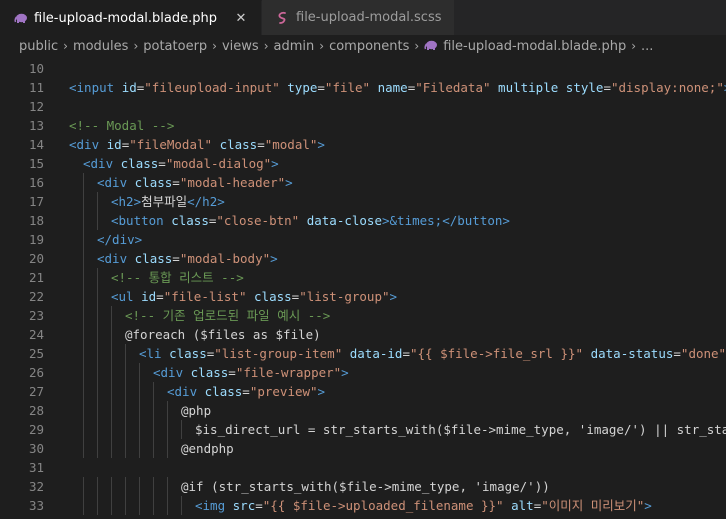 The height and width of the screenshot is (519, 726). Describe the element at coordinates (36, 372) in the screenshot. I see `line-number: 26` at that location.